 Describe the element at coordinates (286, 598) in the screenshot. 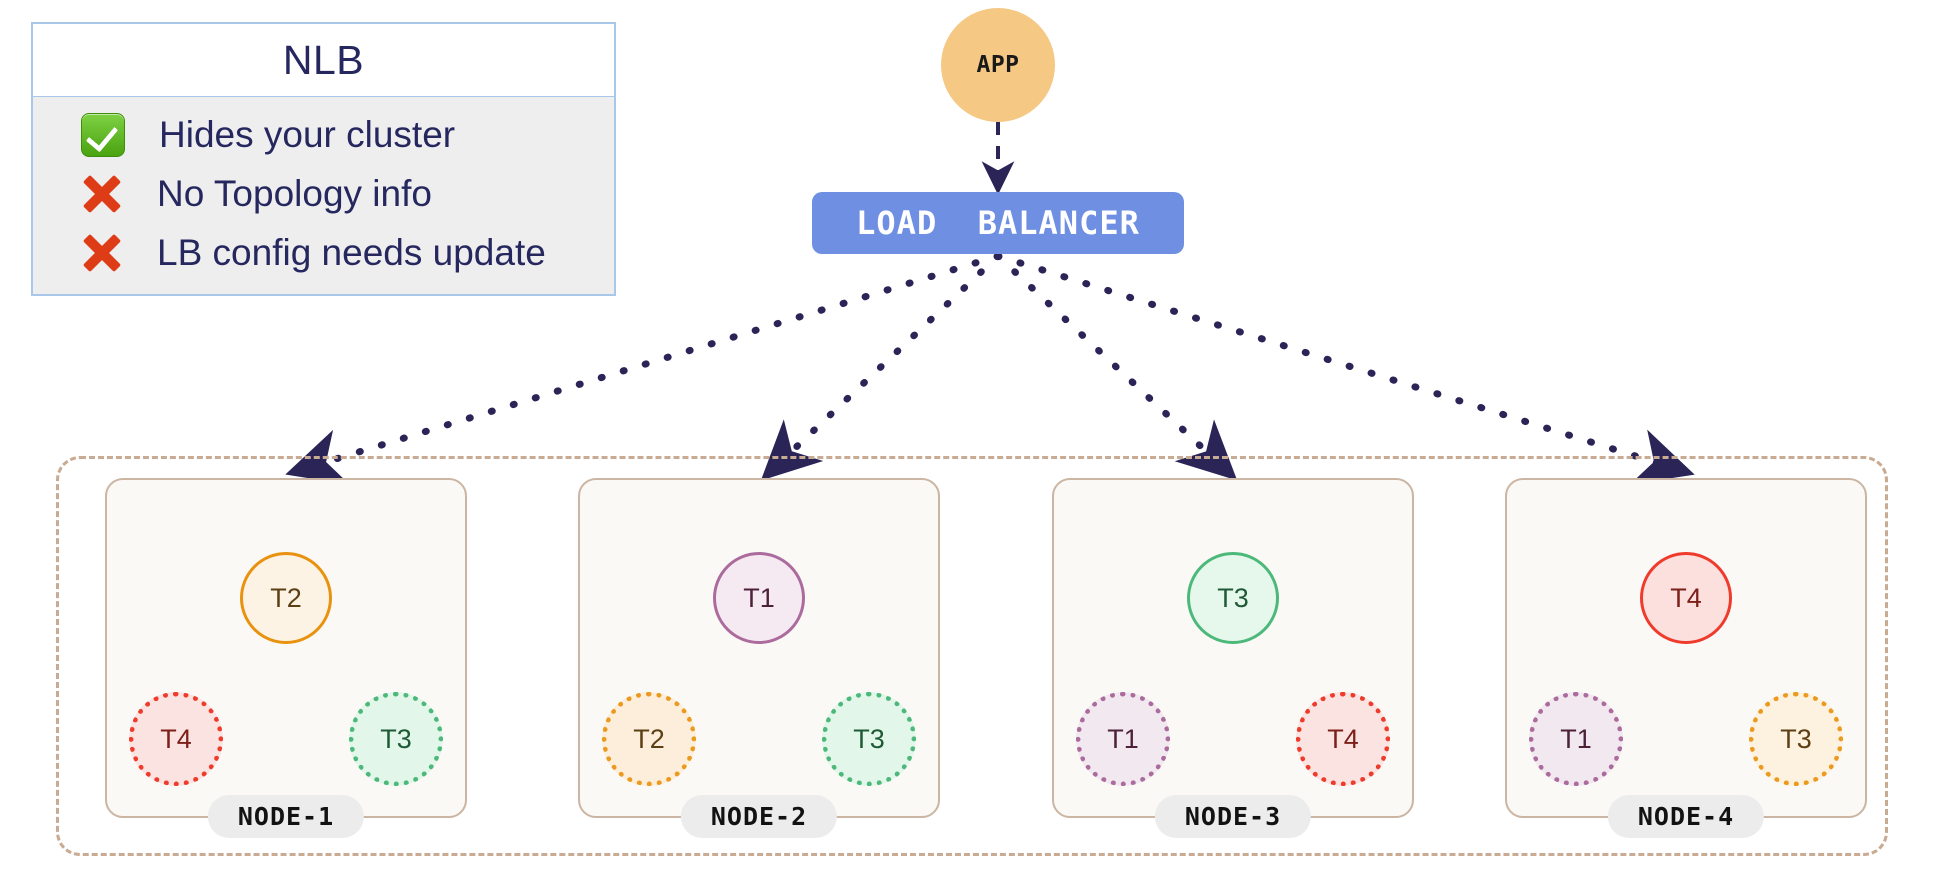

I see `pod-t2-primary: T2` at that location.